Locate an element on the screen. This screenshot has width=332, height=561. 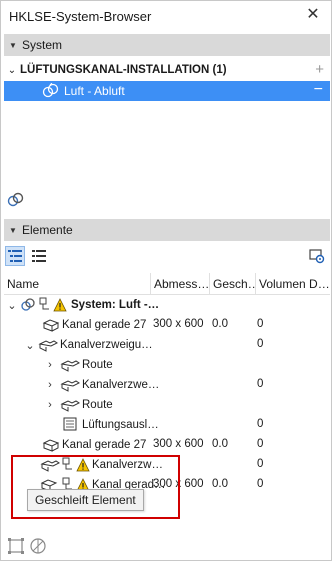
settings-icon is located at coordinates (317, 256).